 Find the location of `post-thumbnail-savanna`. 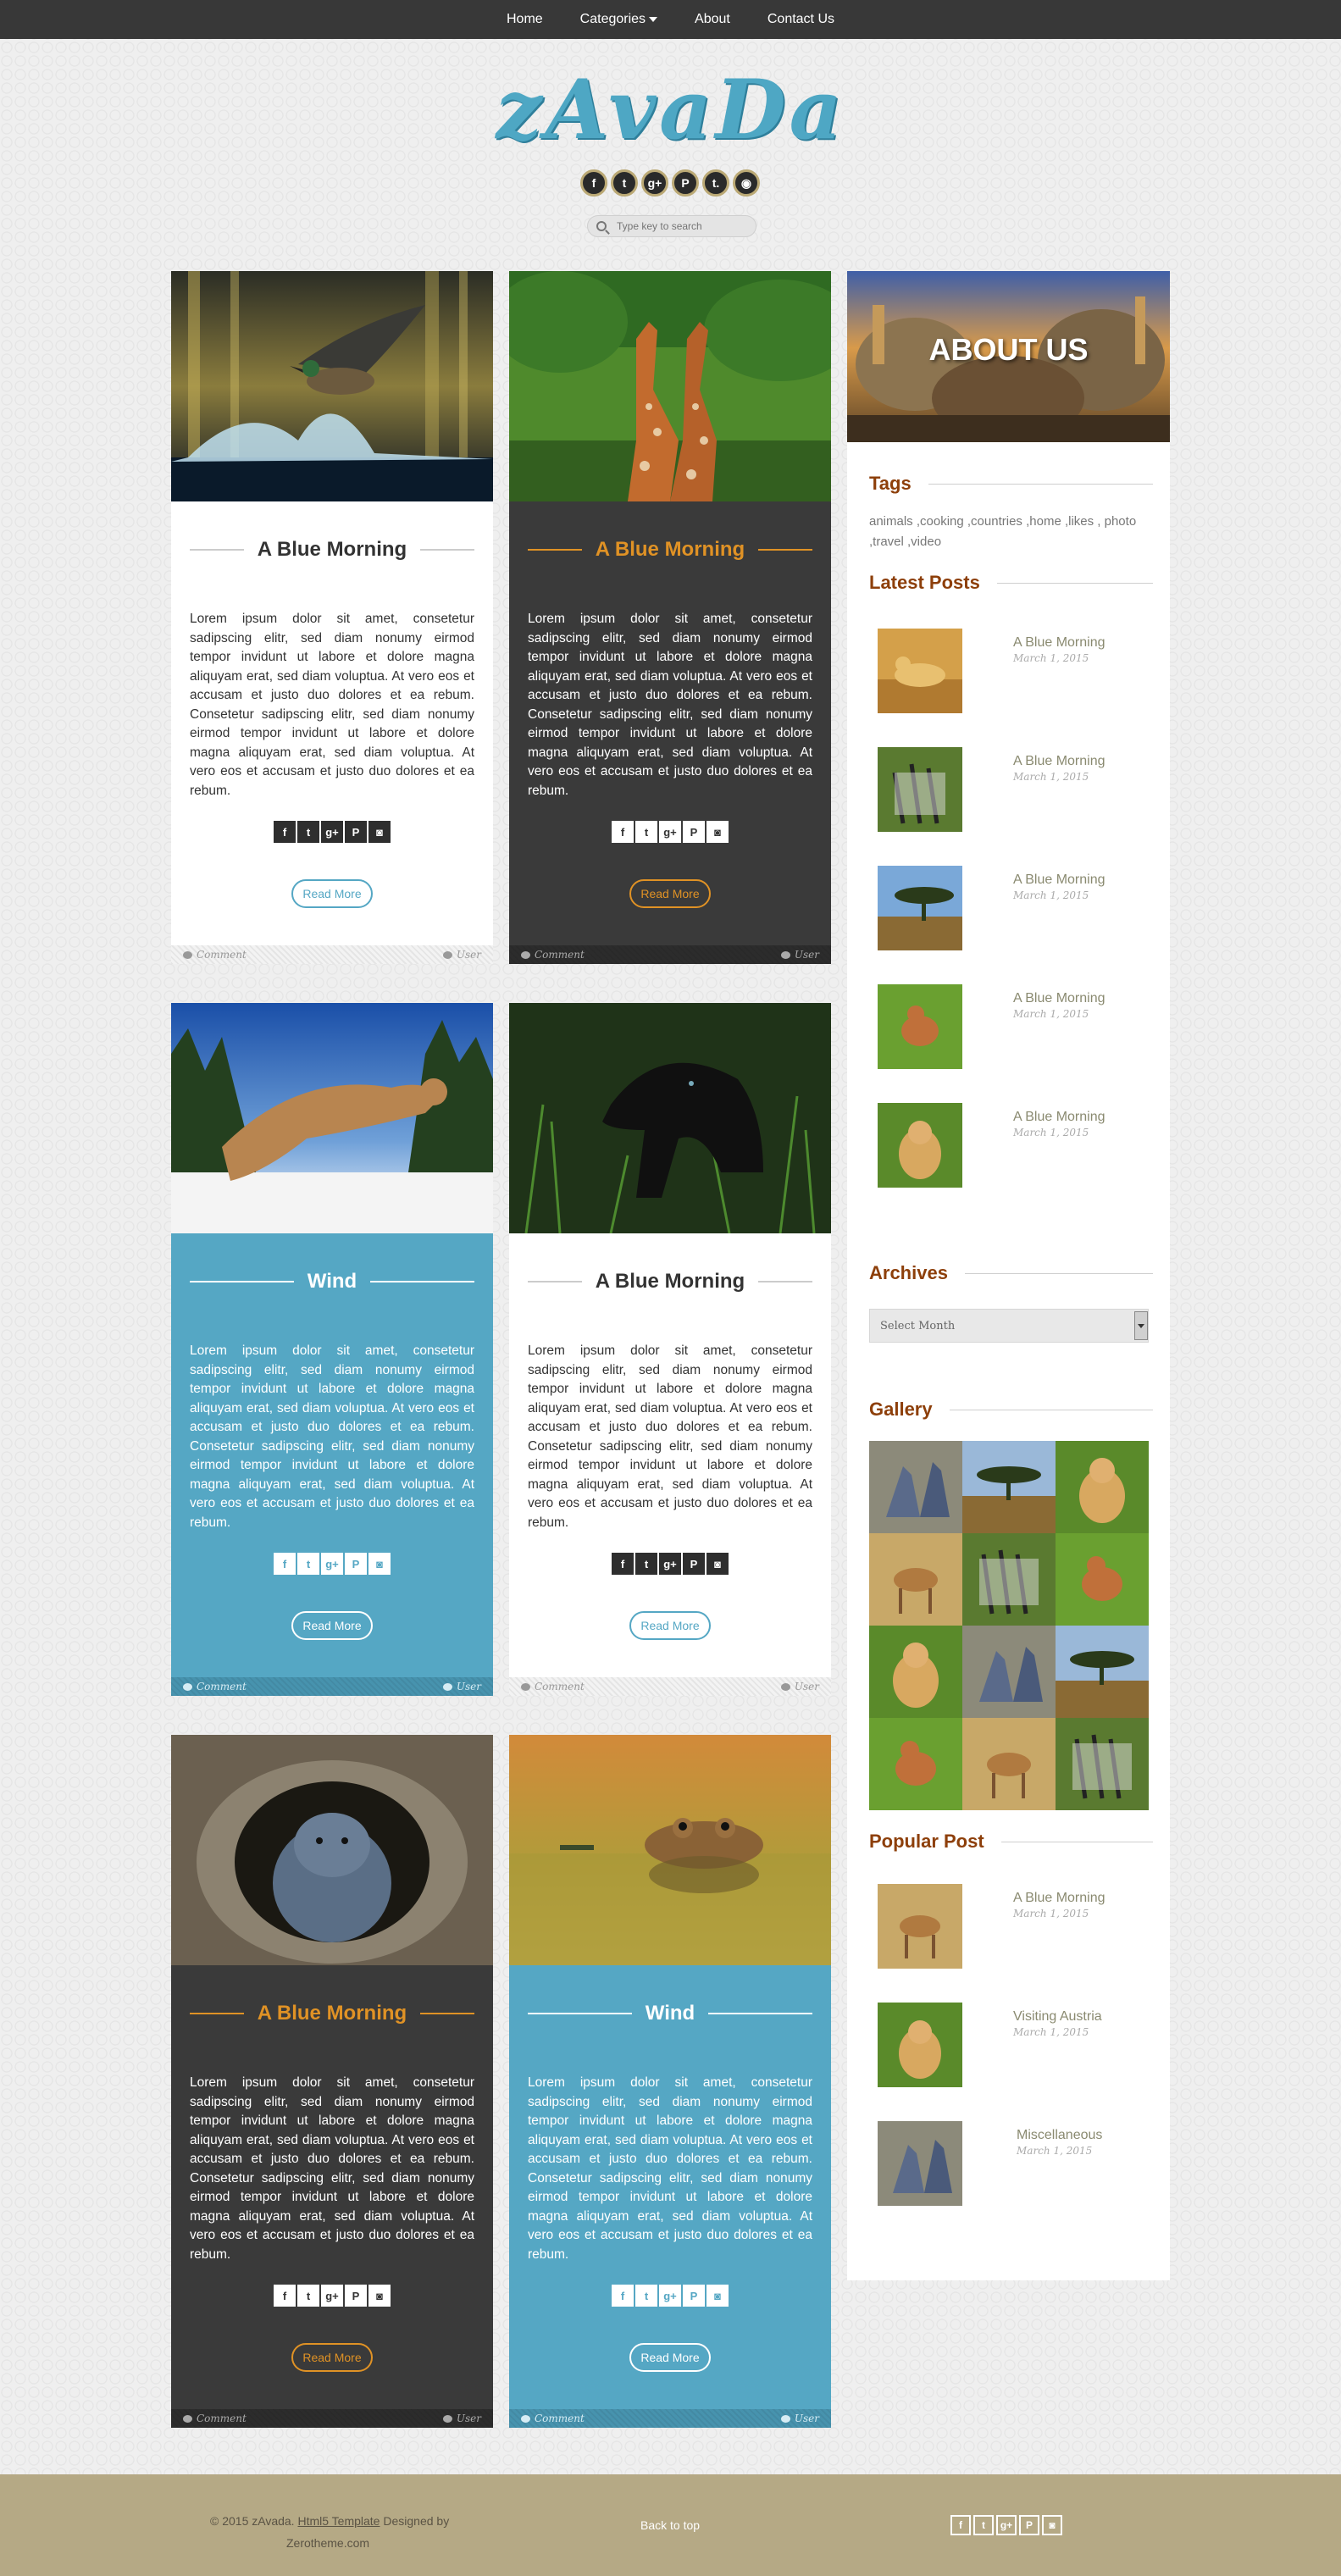

post-thumbnail-savanna is located at coordinates (920, 908).